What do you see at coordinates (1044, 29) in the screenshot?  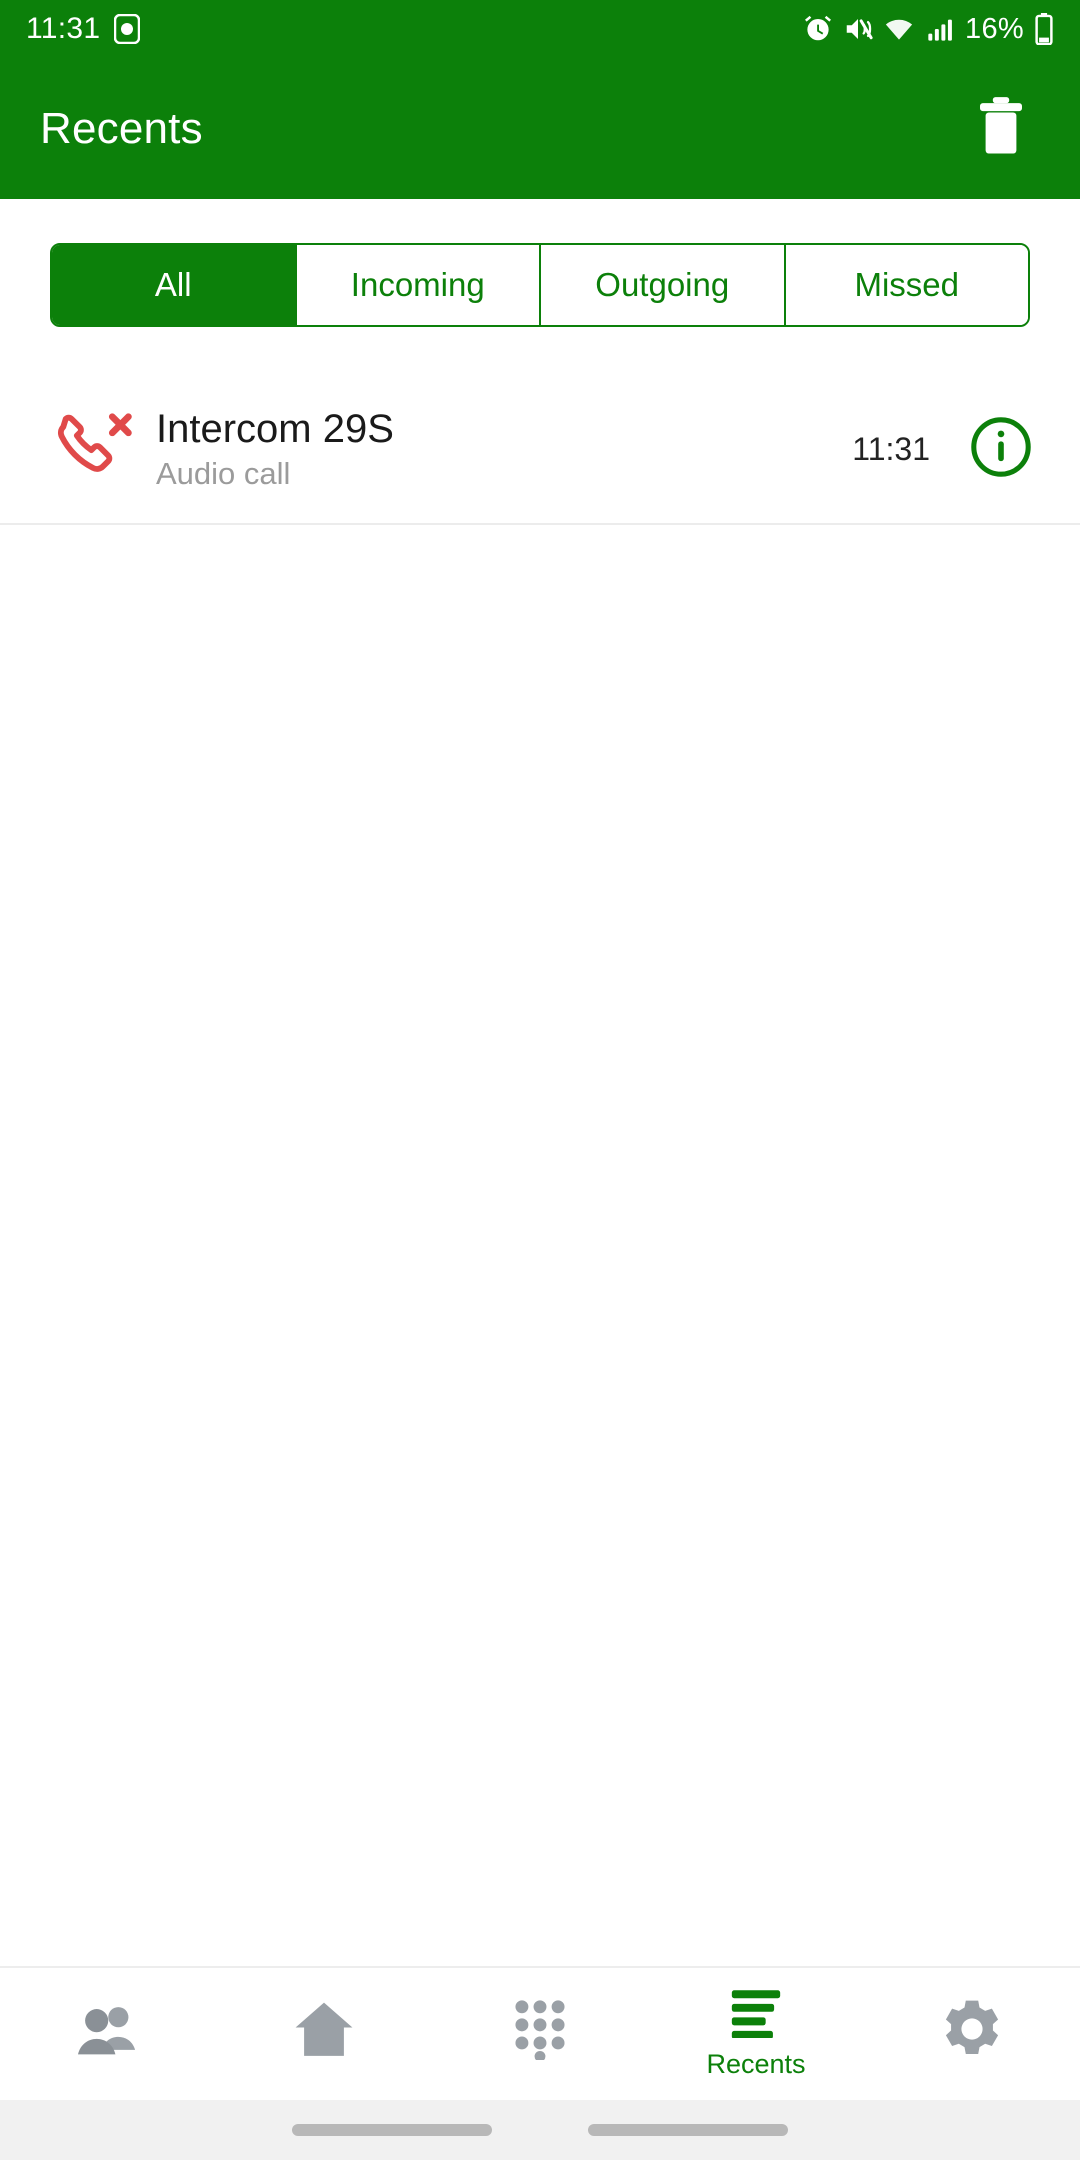 I see `battery-icon` at bounding box center [1044, 29].